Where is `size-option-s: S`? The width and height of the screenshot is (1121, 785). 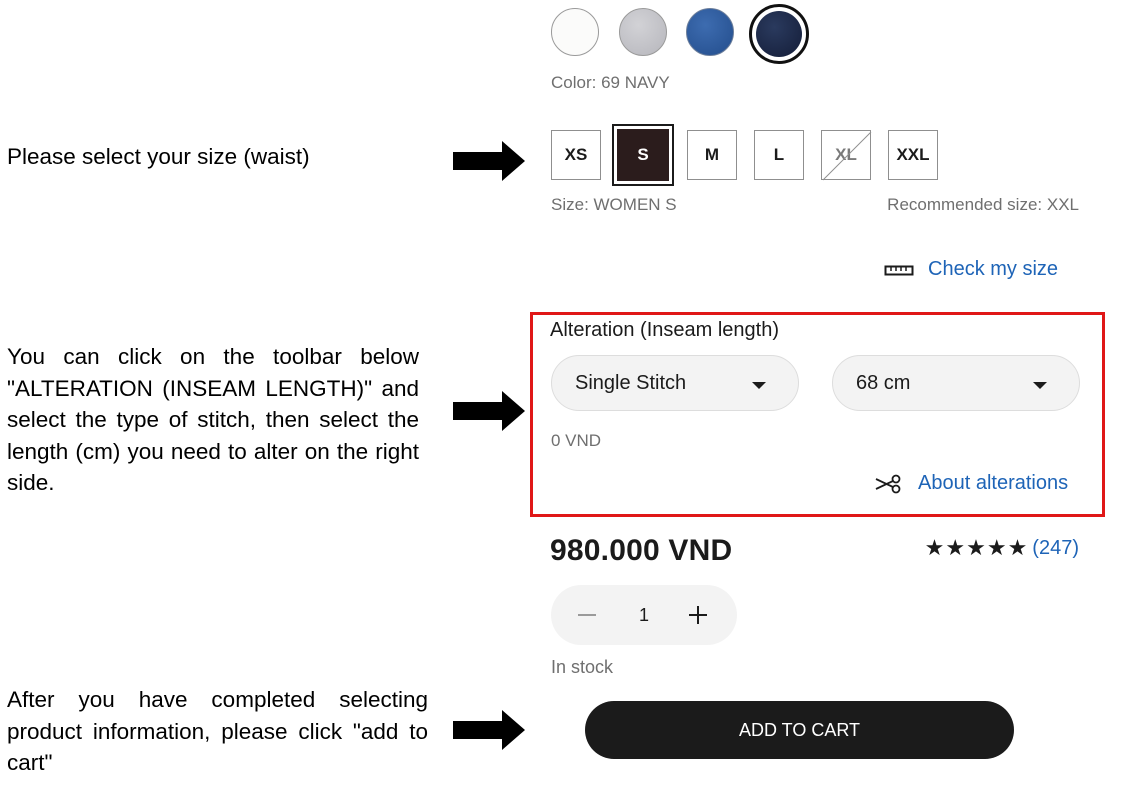 size-option-s: S is located at coordinates (643, 155).